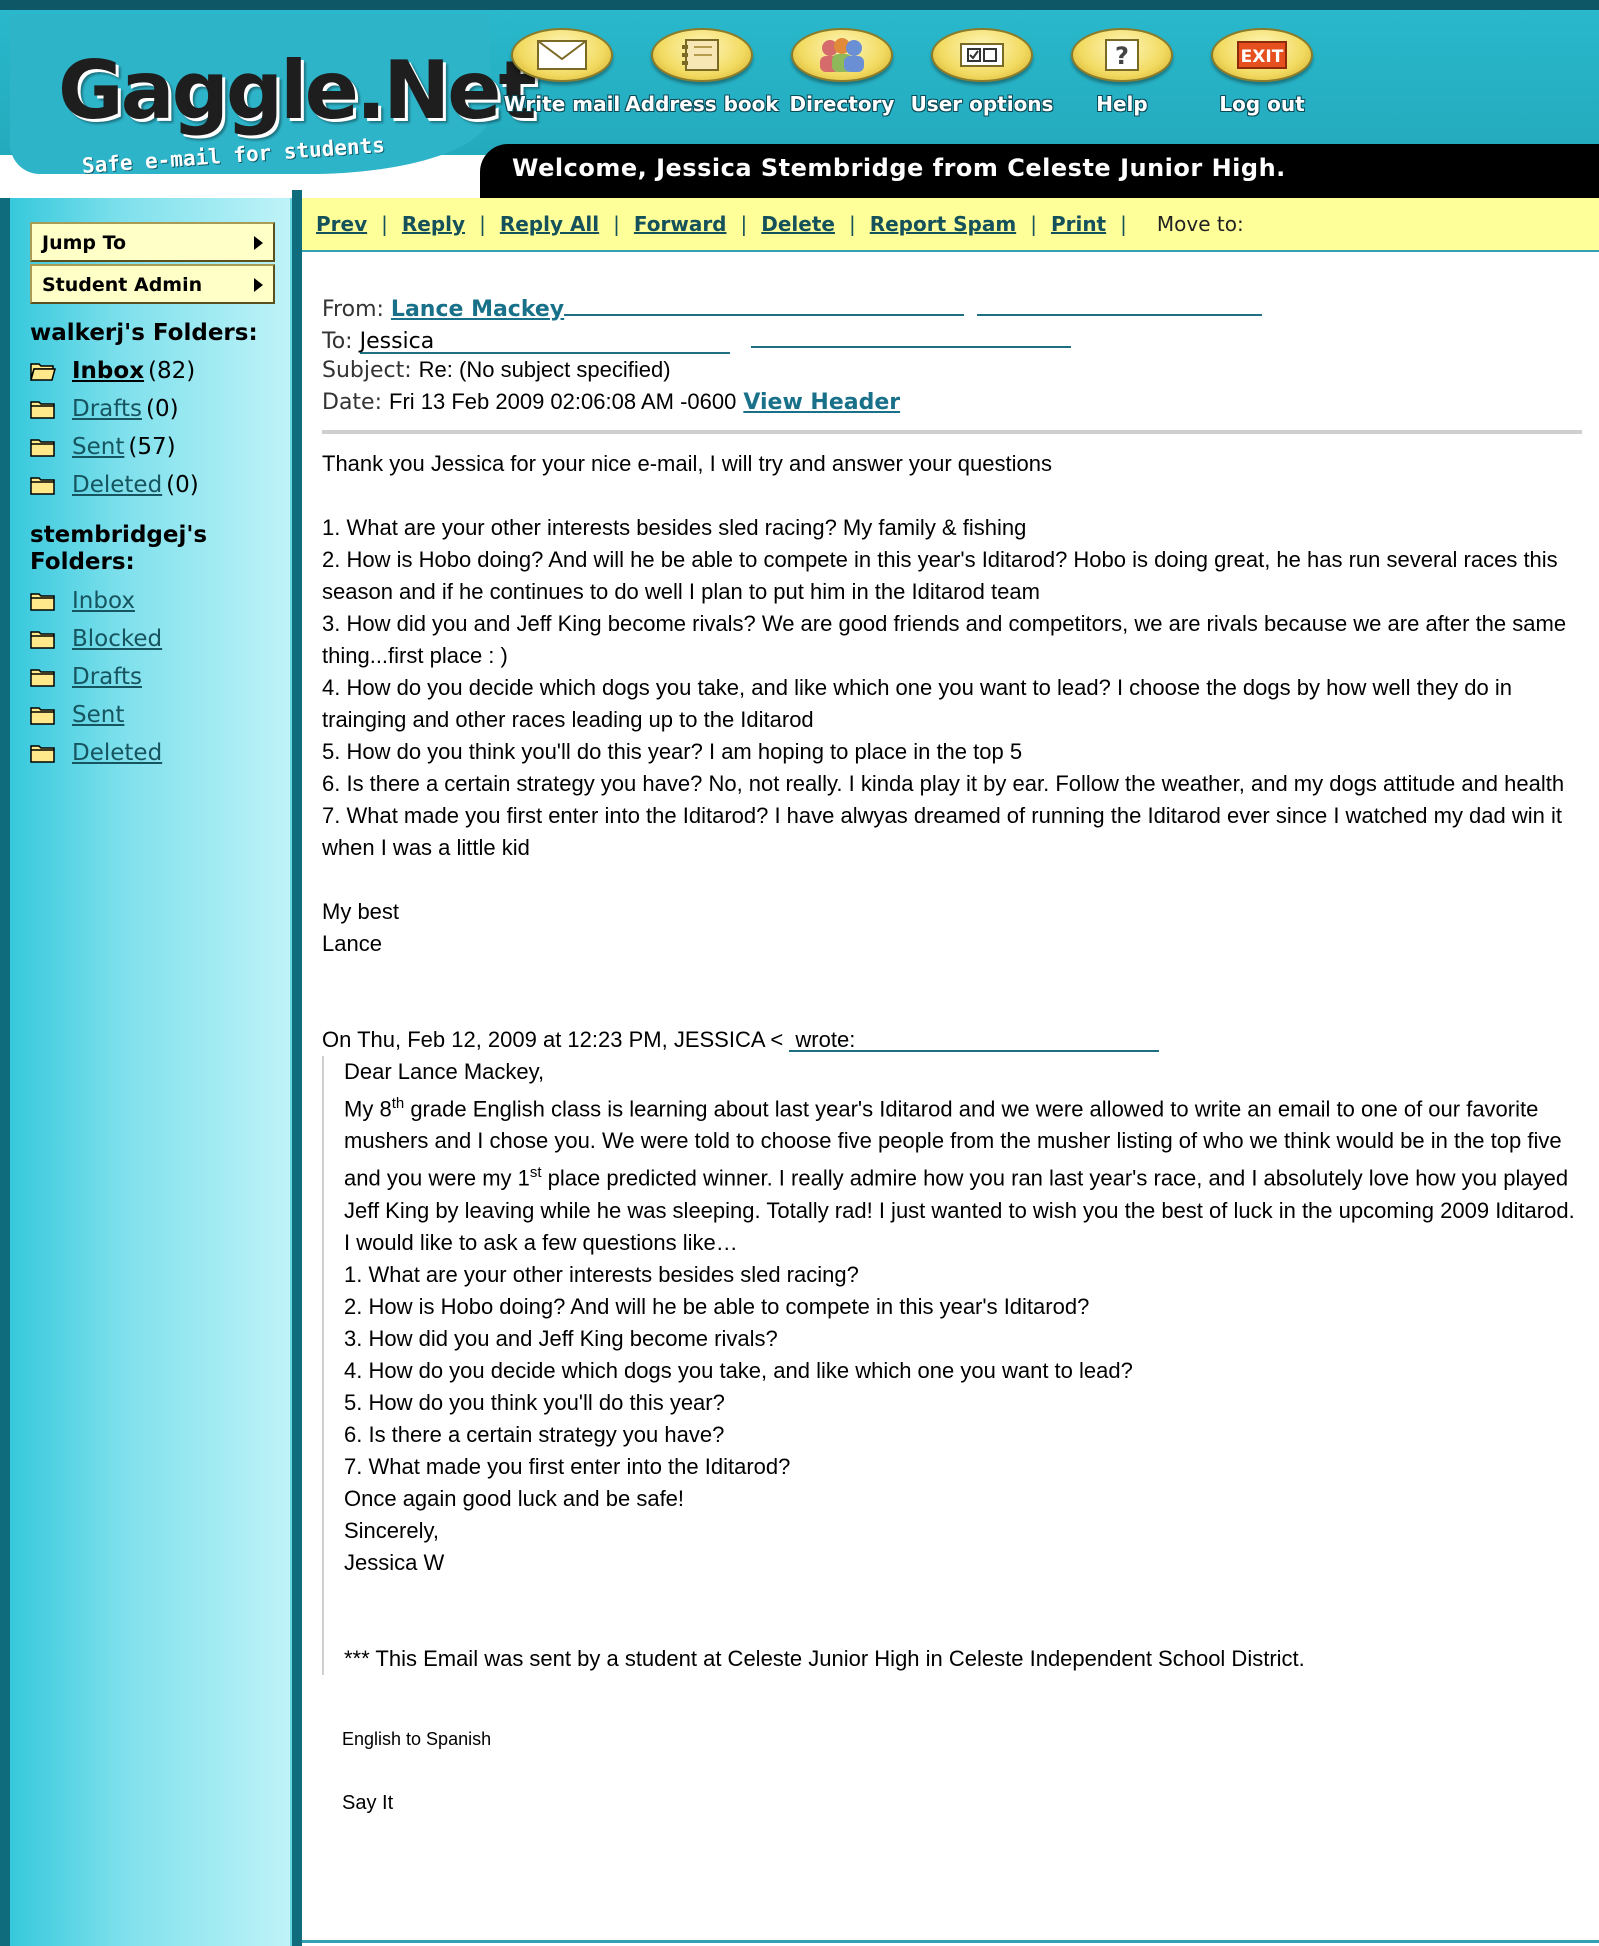 This screenshot has height=1946, width=1599. I want to click on directory-label: Directory, so click(842, 104).